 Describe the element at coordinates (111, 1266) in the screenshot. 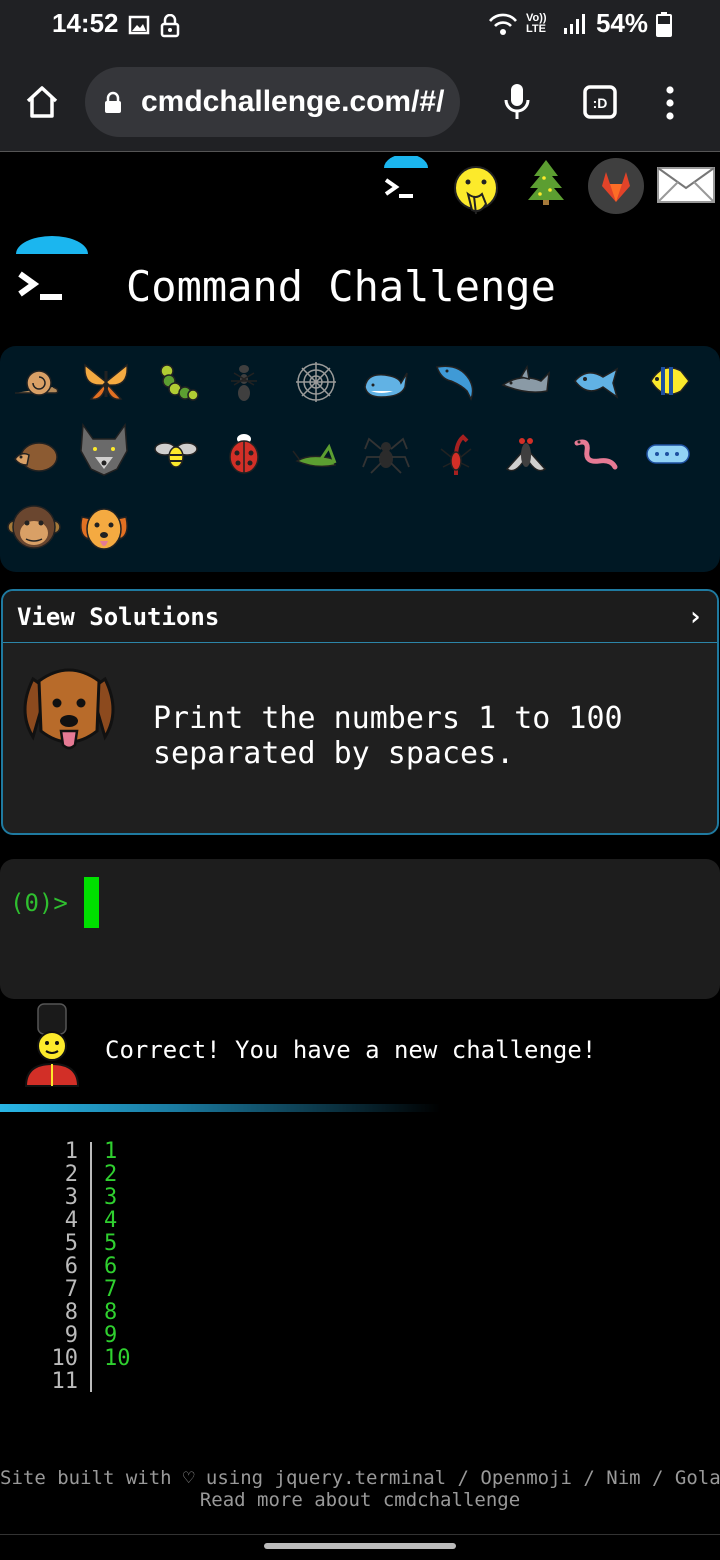

I see `output-line: 6` at that location.